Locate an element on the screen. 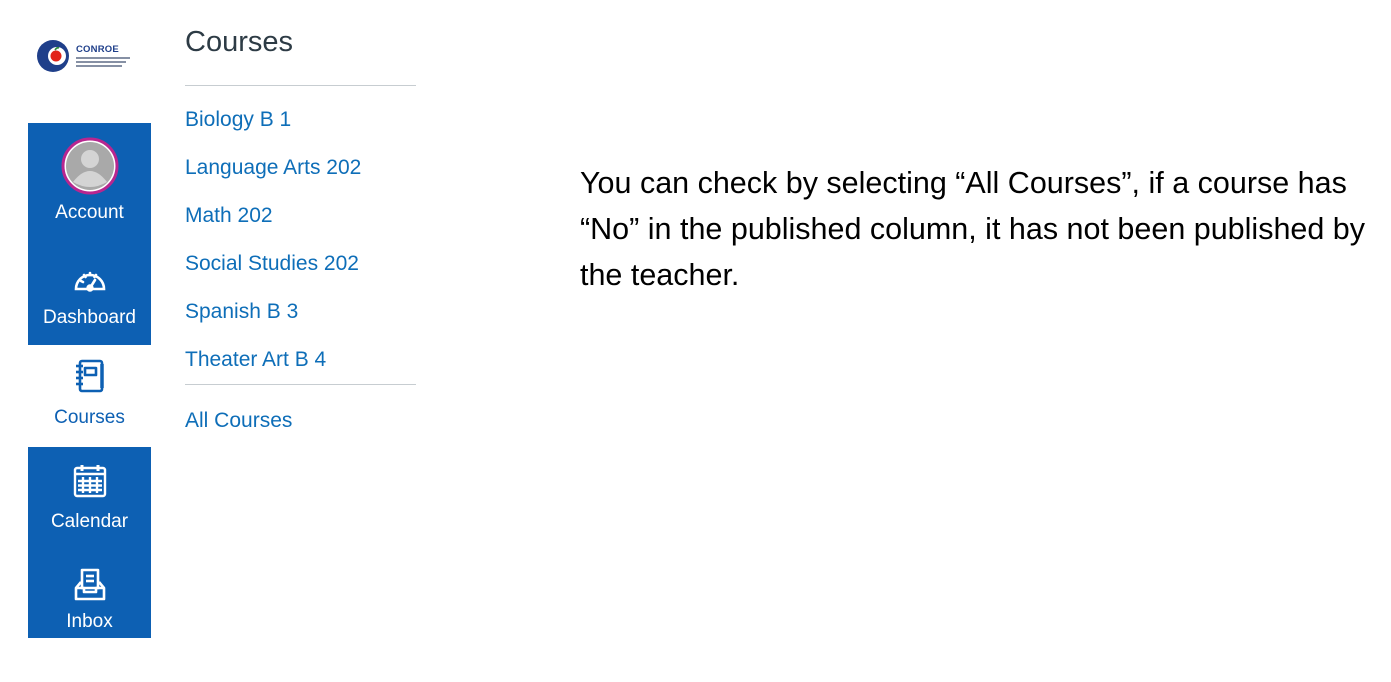  course-link: Spanish B 3 is located at coordinates (300, 312).